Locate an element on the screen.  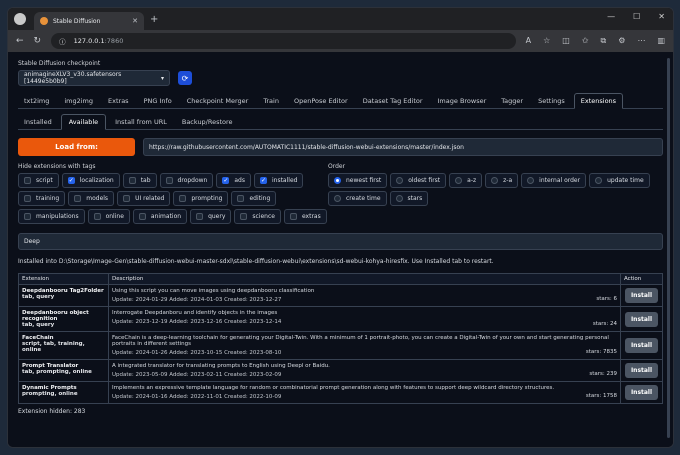
close-window-icon: ✕ is located at coordinates (661, 16).